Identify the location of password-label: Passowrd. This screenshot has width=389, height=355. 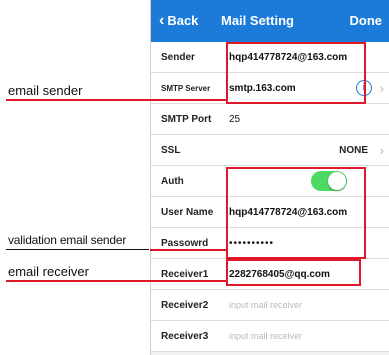
(185, 243).